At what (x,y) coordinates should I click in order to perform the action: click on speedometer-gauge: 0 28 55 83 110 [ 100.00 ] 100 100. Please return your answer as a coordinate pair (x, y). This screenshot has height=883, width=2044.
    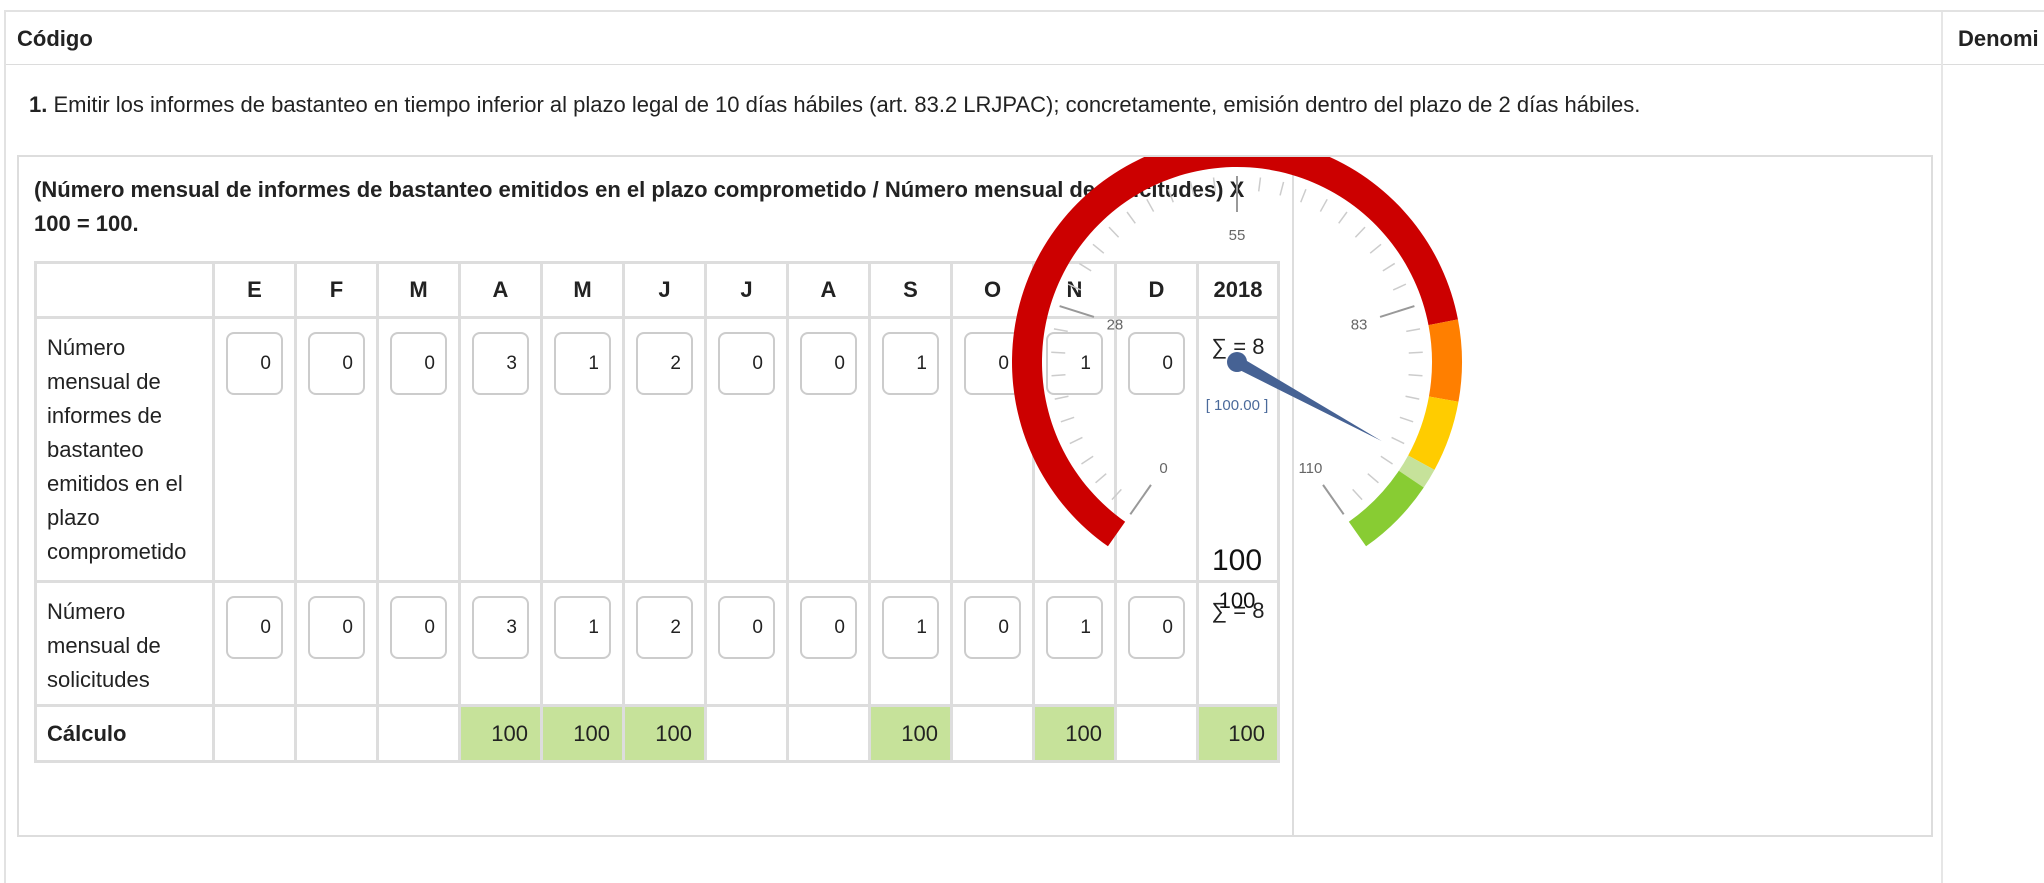
    Looking at the image, I should click on (1237, 385).